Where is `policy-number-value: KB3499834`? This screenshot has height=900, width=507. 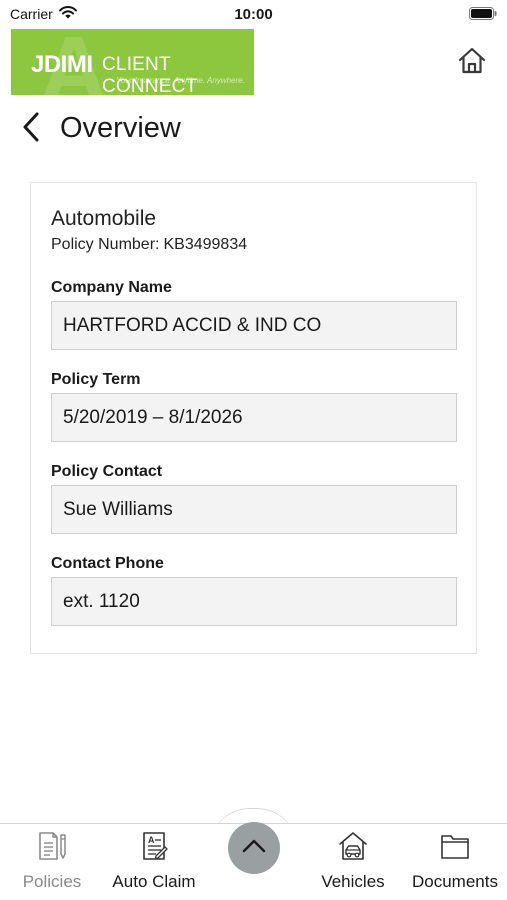
policy-number-value: KB3499834 is located at coordinates (205, 244).